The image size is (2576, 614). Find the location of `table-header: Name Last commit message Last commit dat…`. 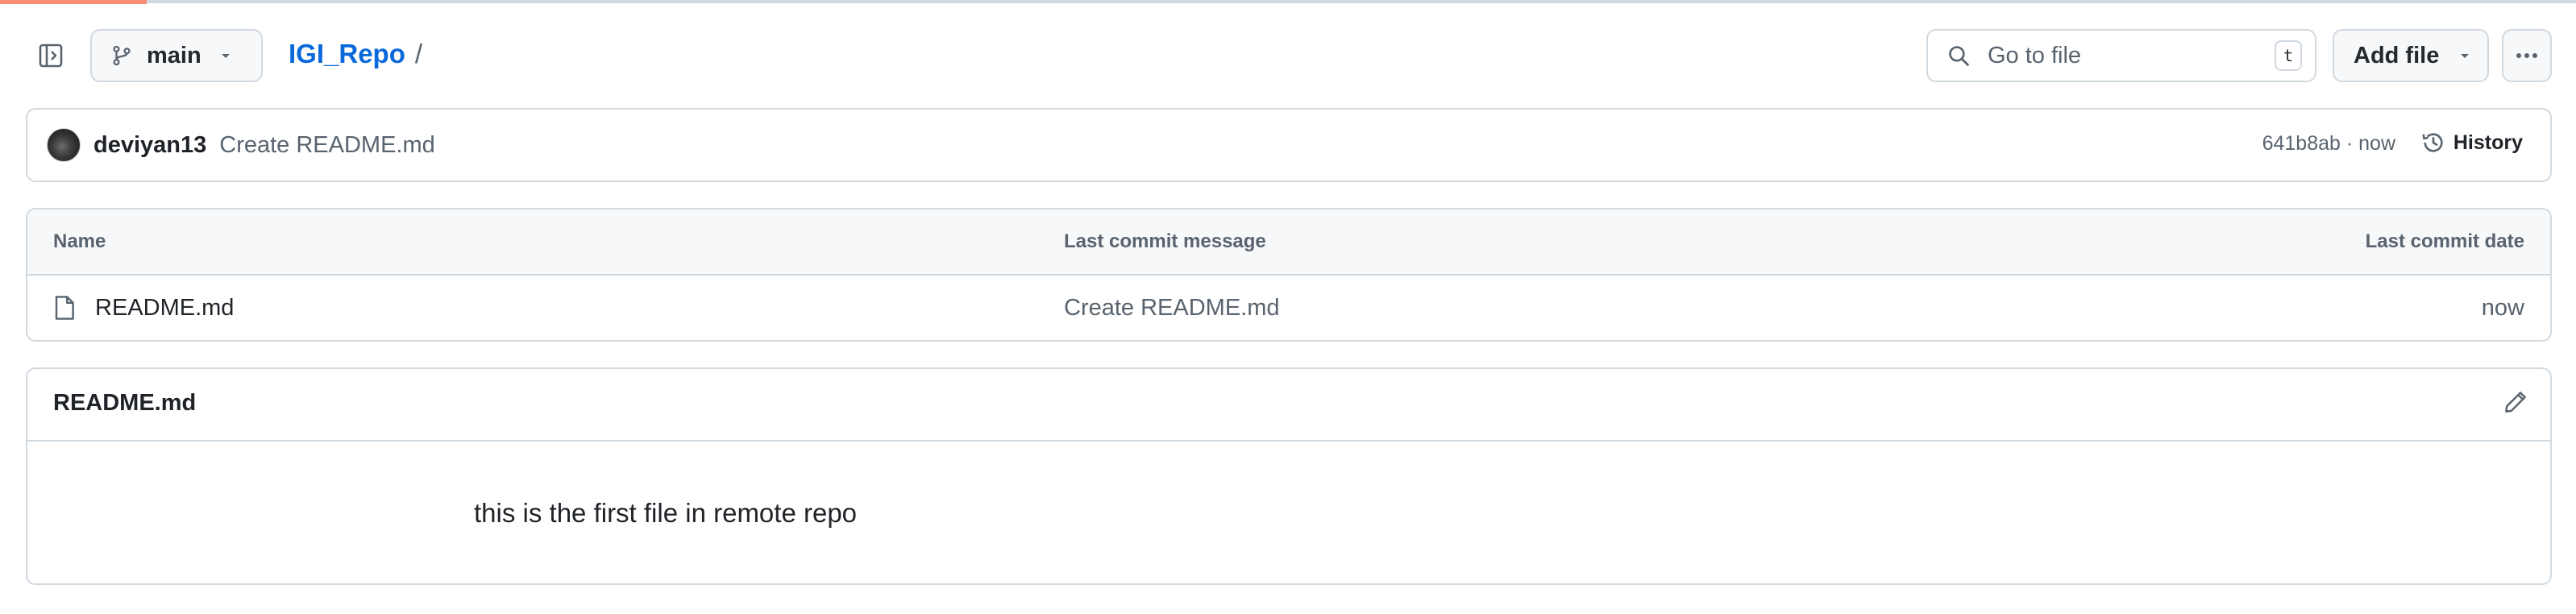

table-header: Name Last commit message Last commit dat… is located at coordinates (1288, 243).